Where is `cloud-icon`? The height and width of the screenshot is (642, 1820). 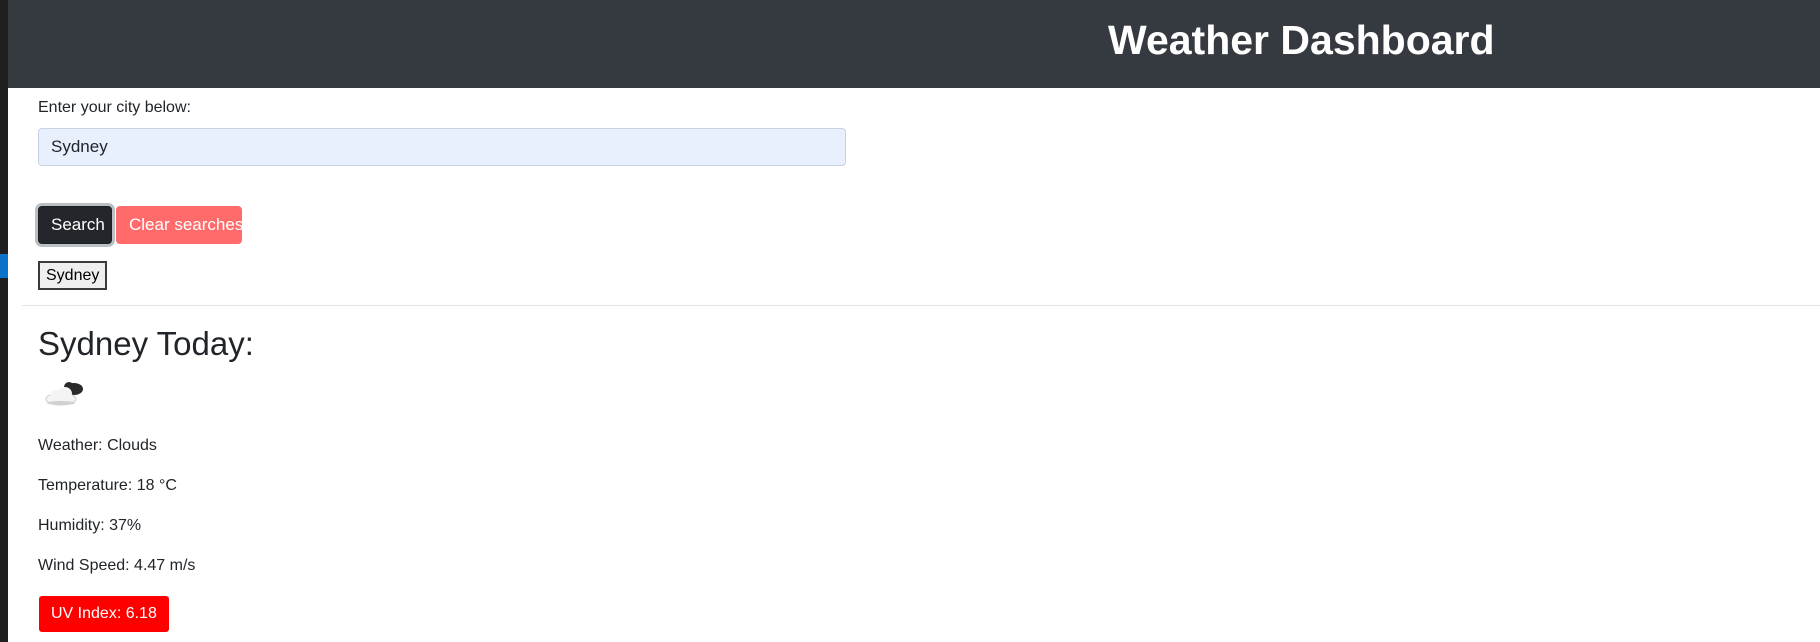
cloud-icon is located at coordinates (64, 394).